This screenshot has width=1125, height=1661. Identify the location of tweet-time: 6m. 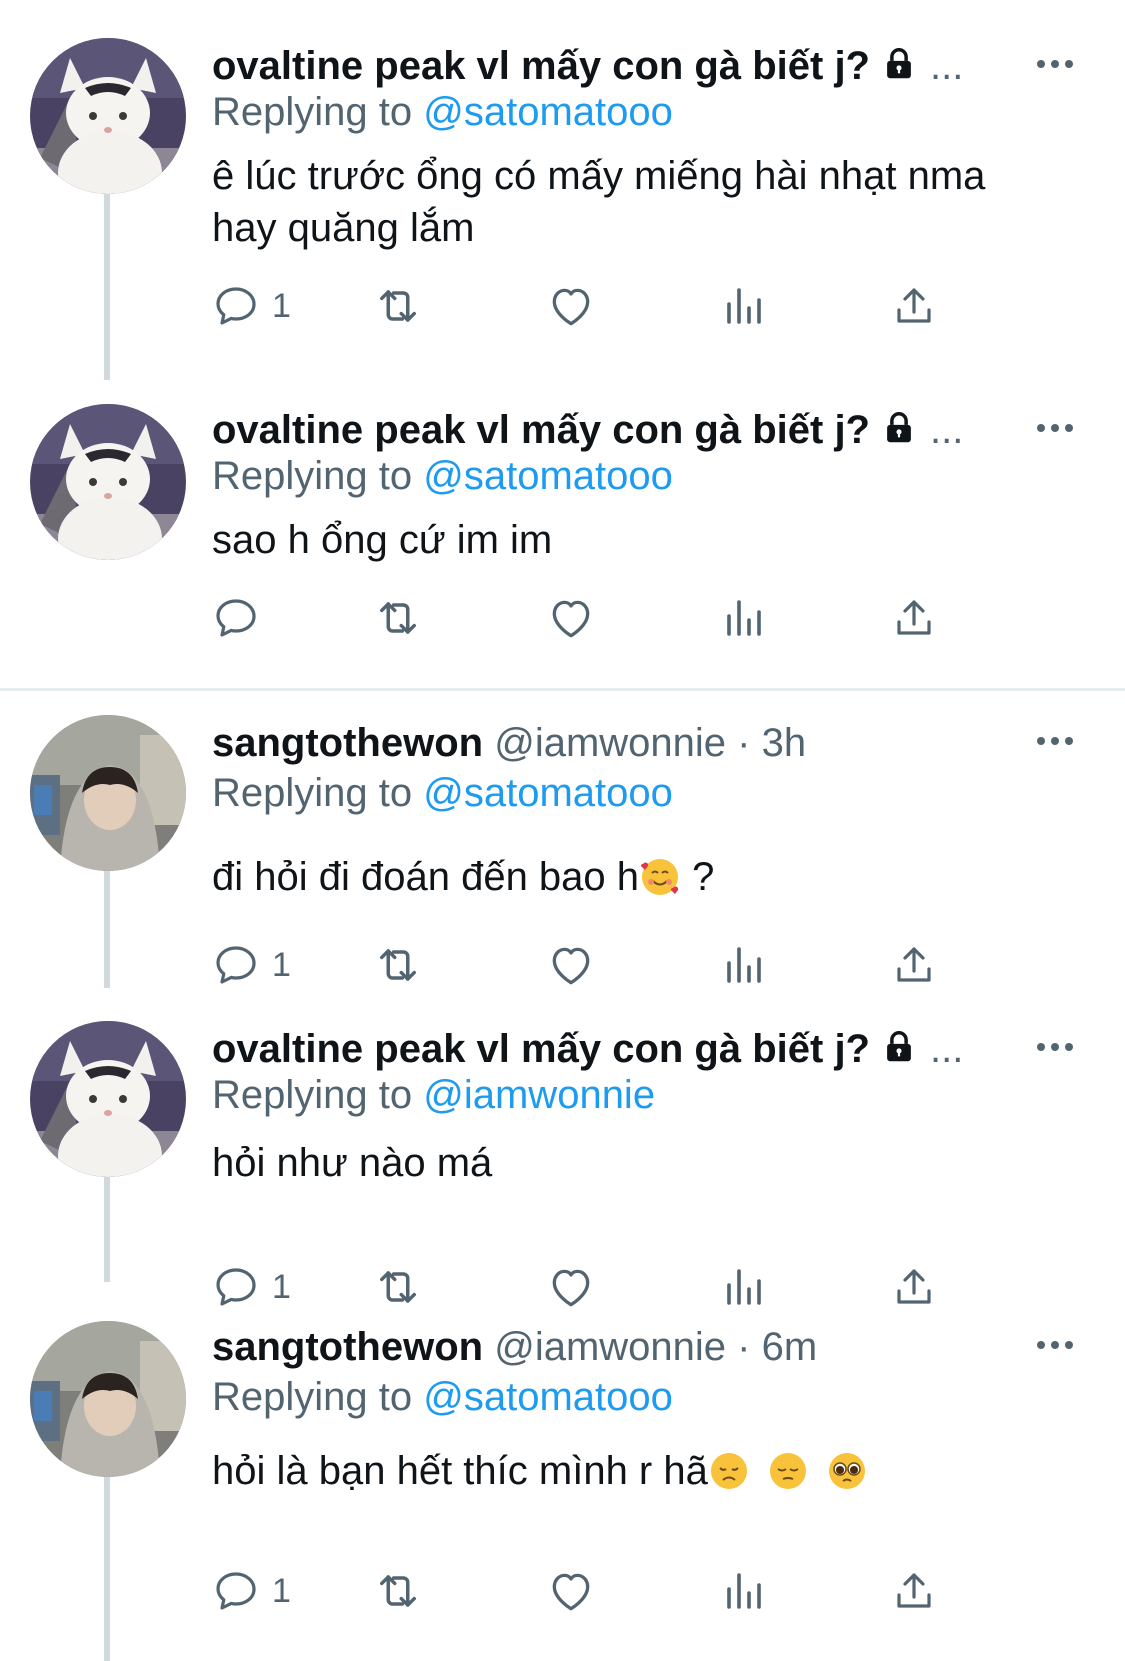
(790, 1347).